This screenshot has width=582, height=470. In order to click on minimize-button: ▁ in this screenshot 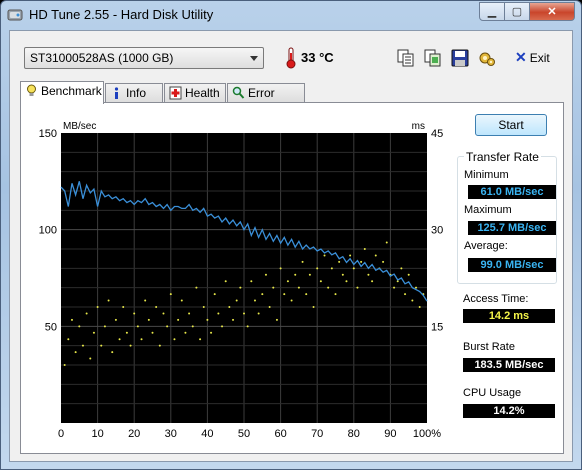, I will do `click(492, 11)`.